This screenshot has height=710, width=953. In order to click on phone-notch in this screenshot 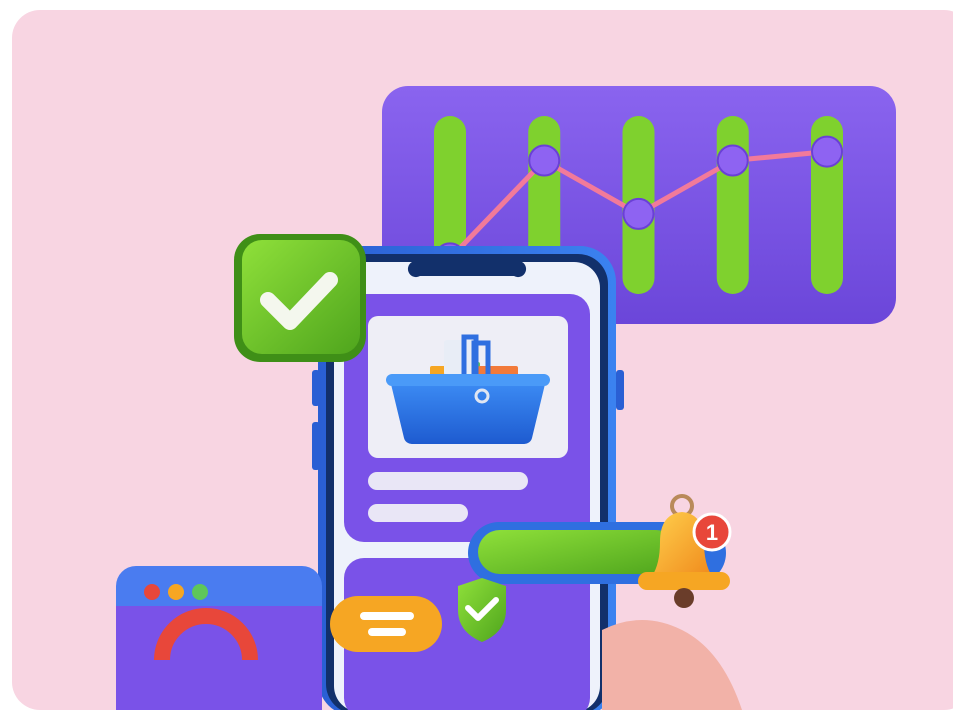, I will do `click(467, 270)`.